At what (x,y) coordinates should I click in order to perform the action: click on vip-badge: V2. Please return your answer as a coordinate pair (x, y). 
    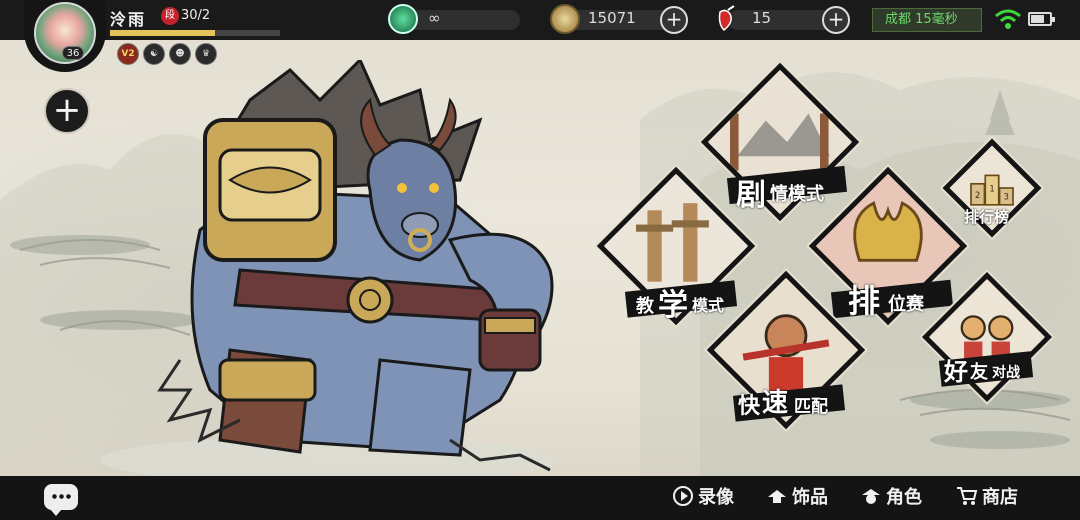
    Looking at the image, I should click on (128, 54).